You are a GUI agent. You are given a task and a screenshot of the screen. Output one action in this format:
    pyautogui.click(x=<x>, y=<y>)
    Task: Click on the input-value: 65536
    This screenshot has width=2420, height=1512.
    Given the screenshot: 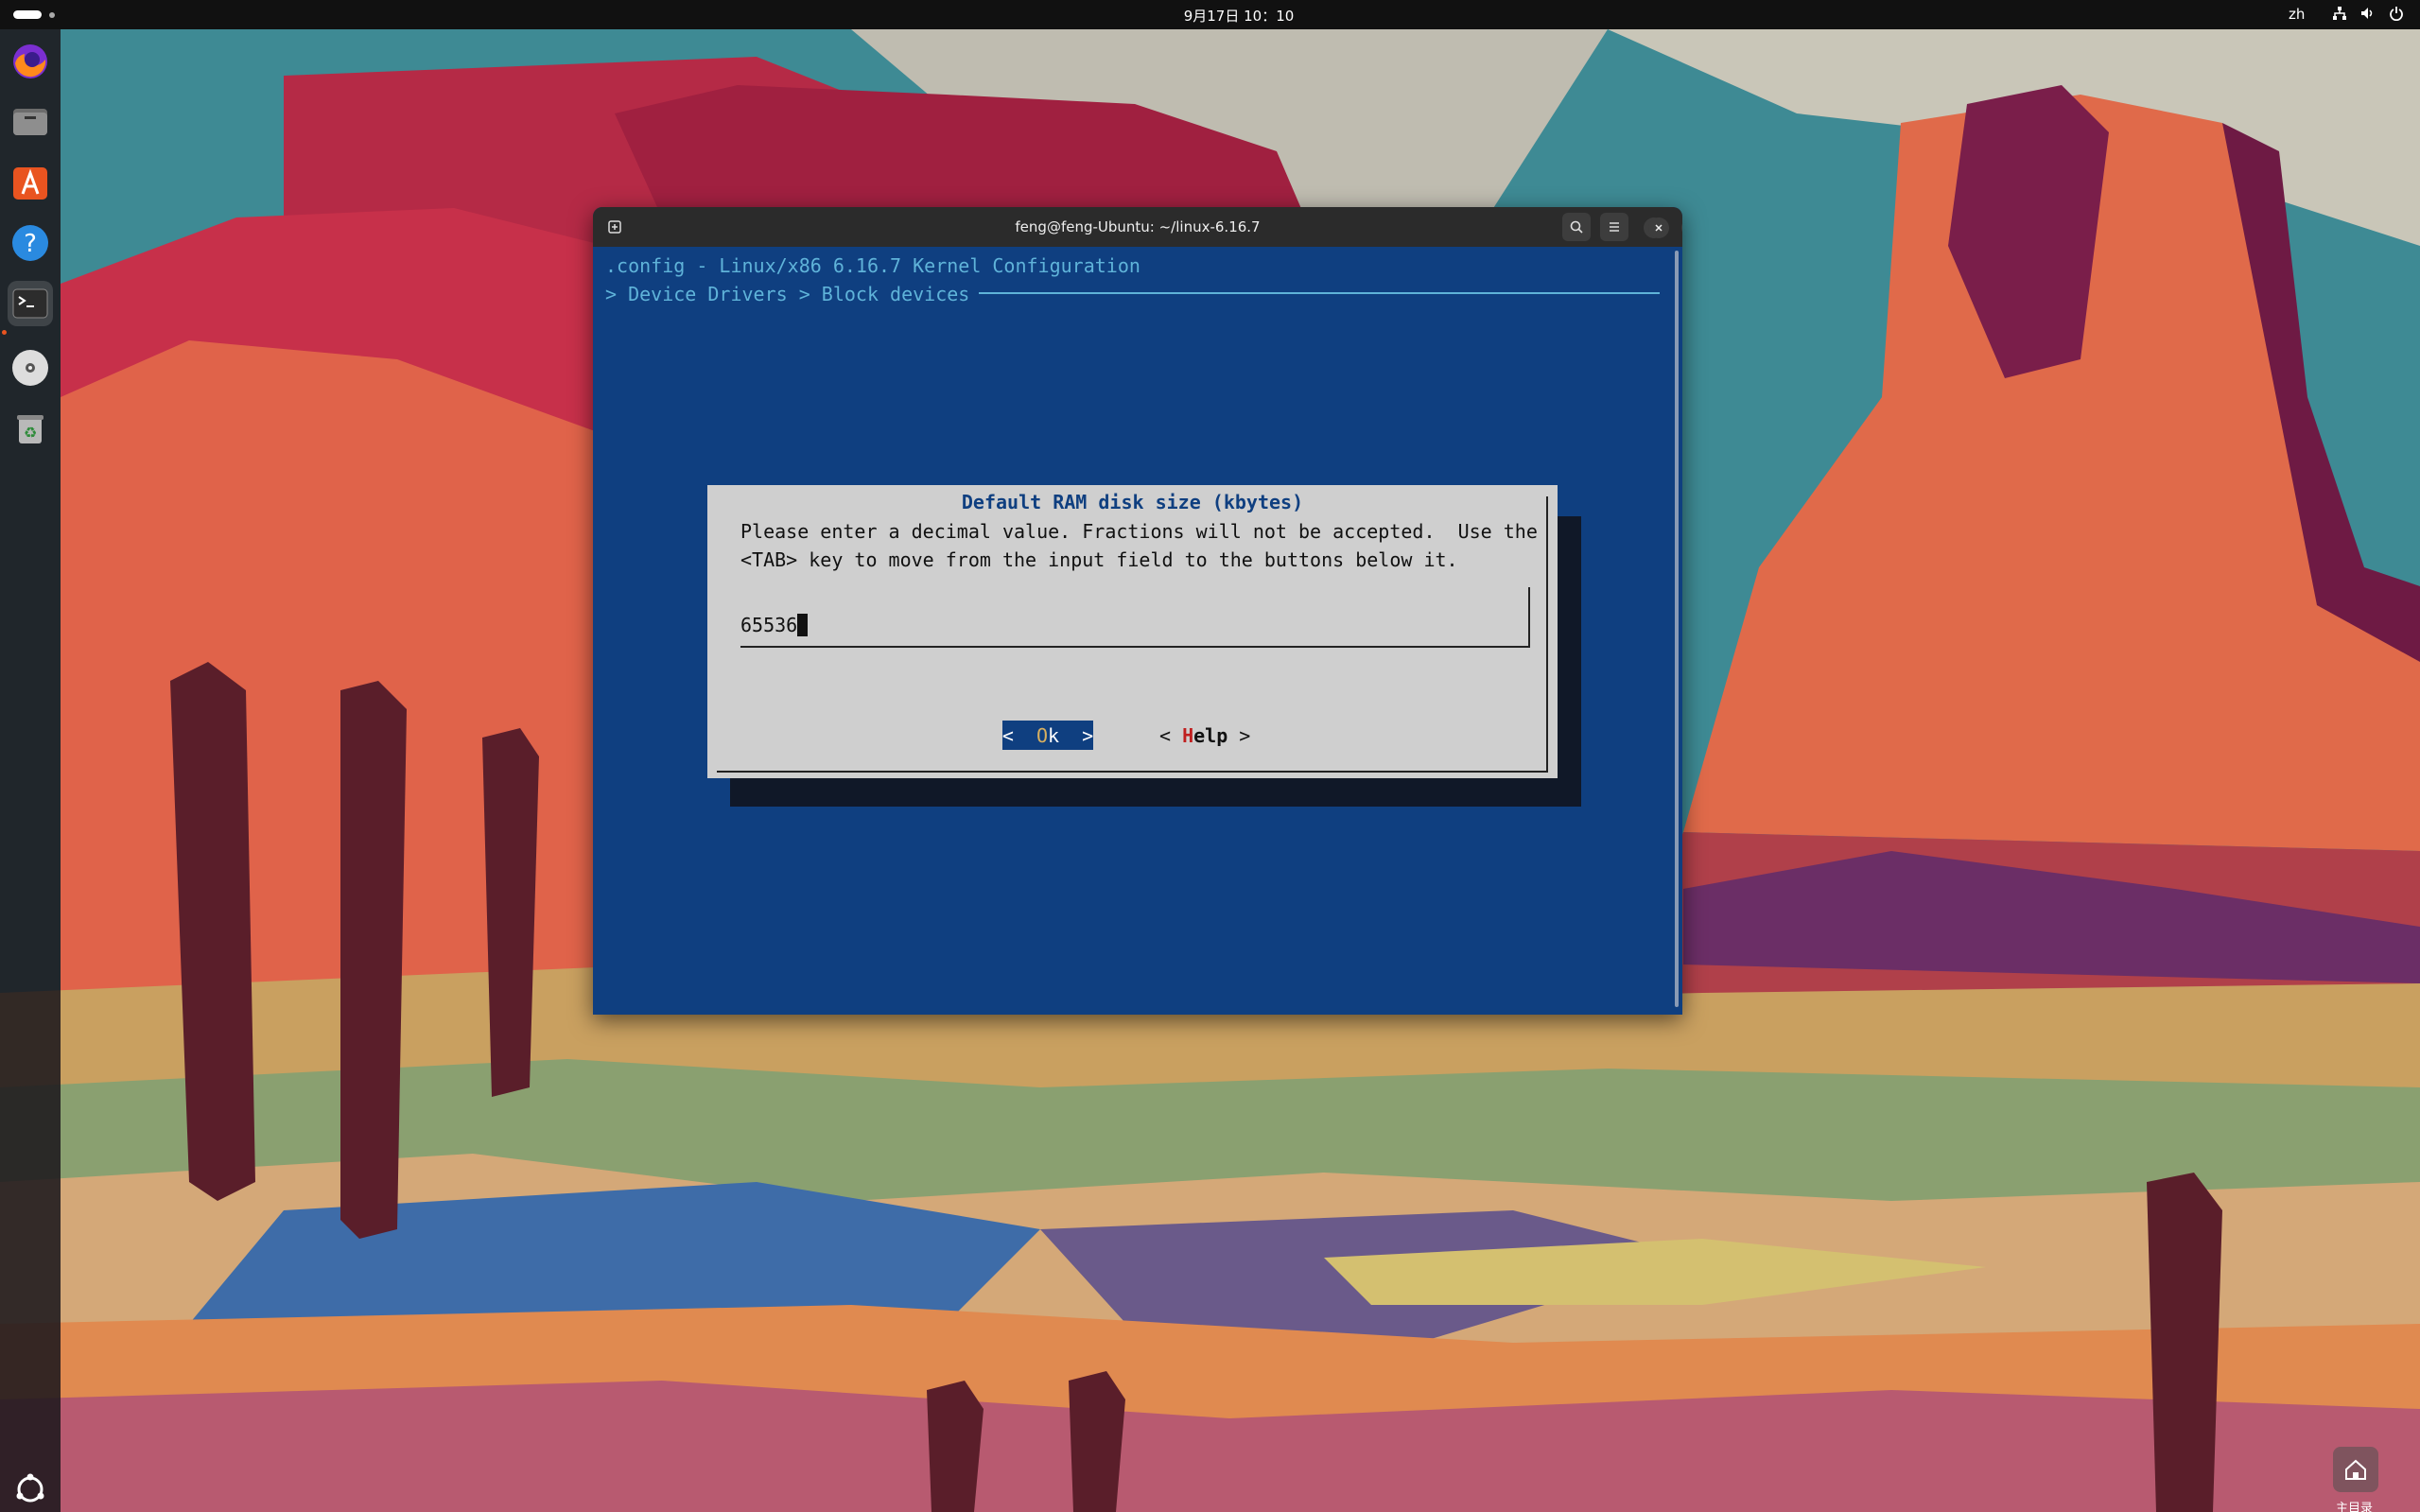 What is the action you would take?
    pyautogui.click(x=769, y=625)
    